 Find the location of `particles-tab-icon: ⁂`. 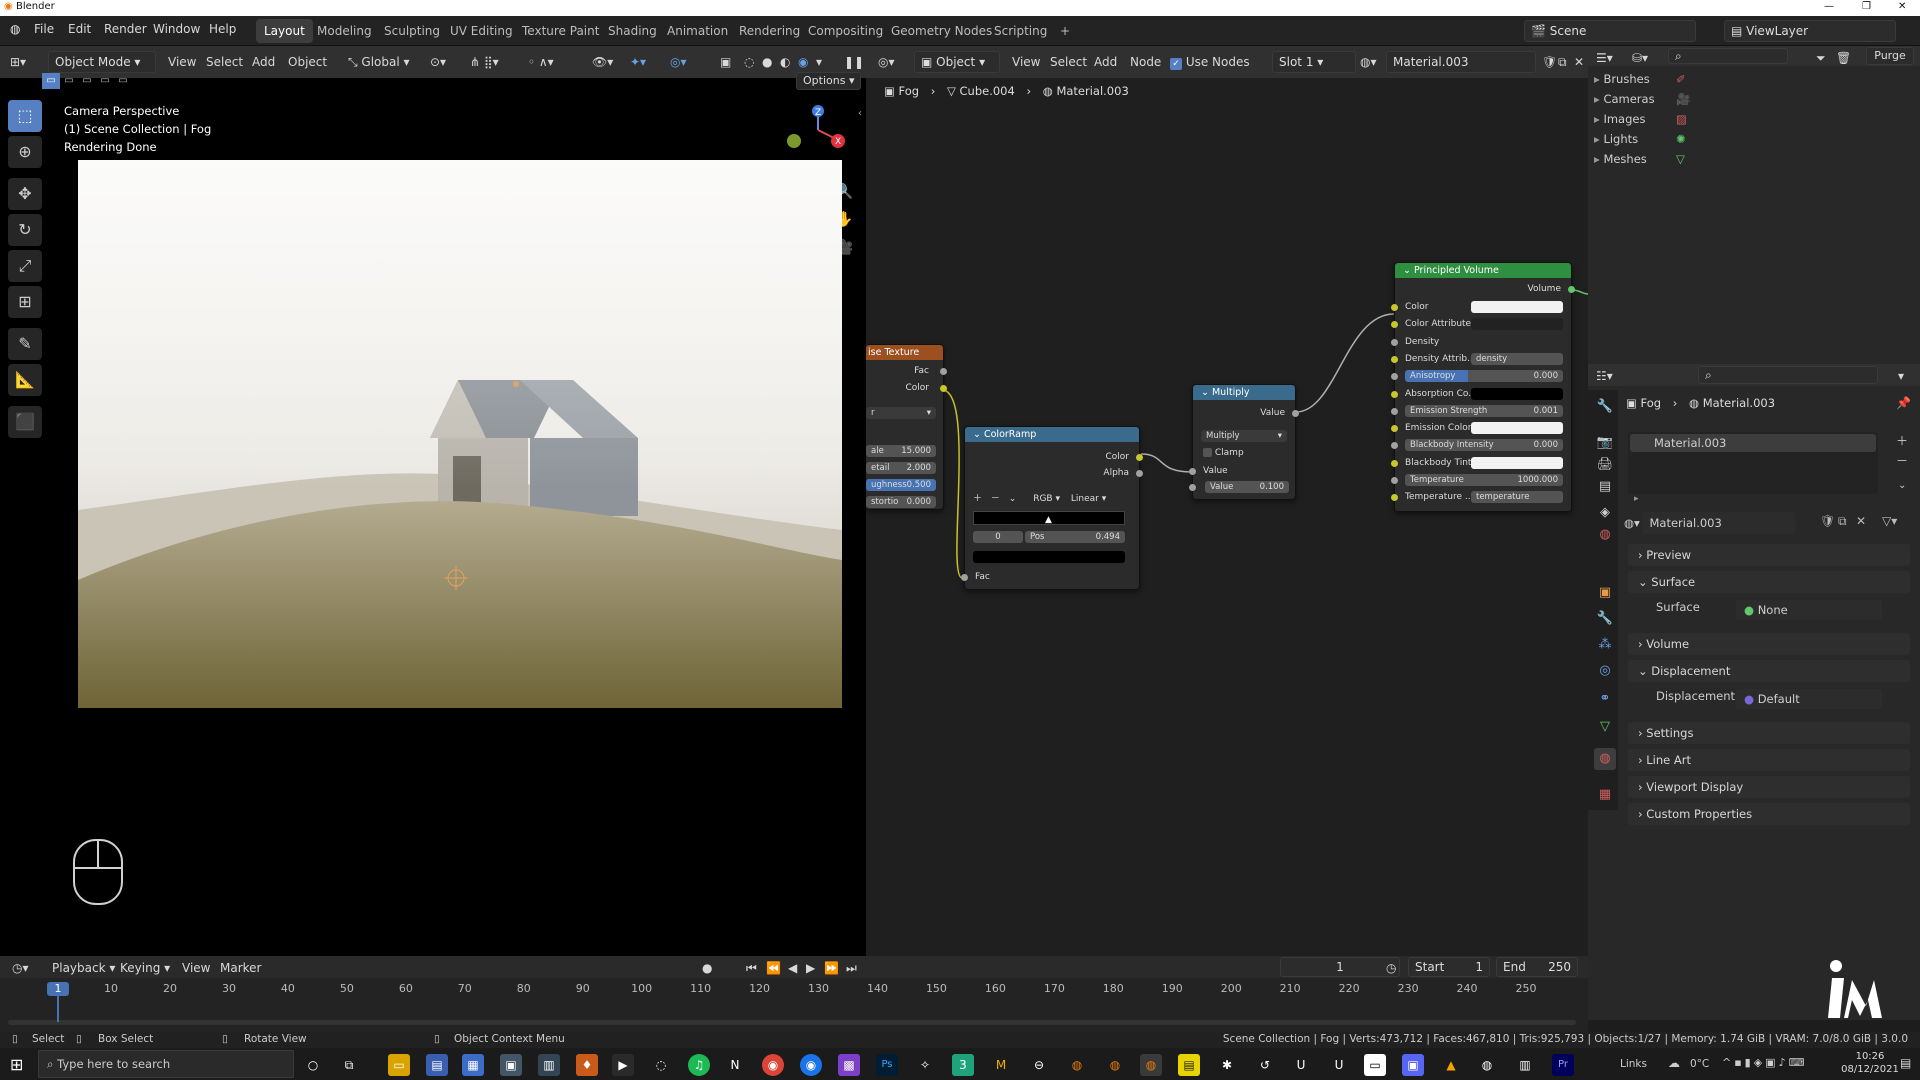

particles-tab-icon: ⁂ is located at coordinates (1605, 645).